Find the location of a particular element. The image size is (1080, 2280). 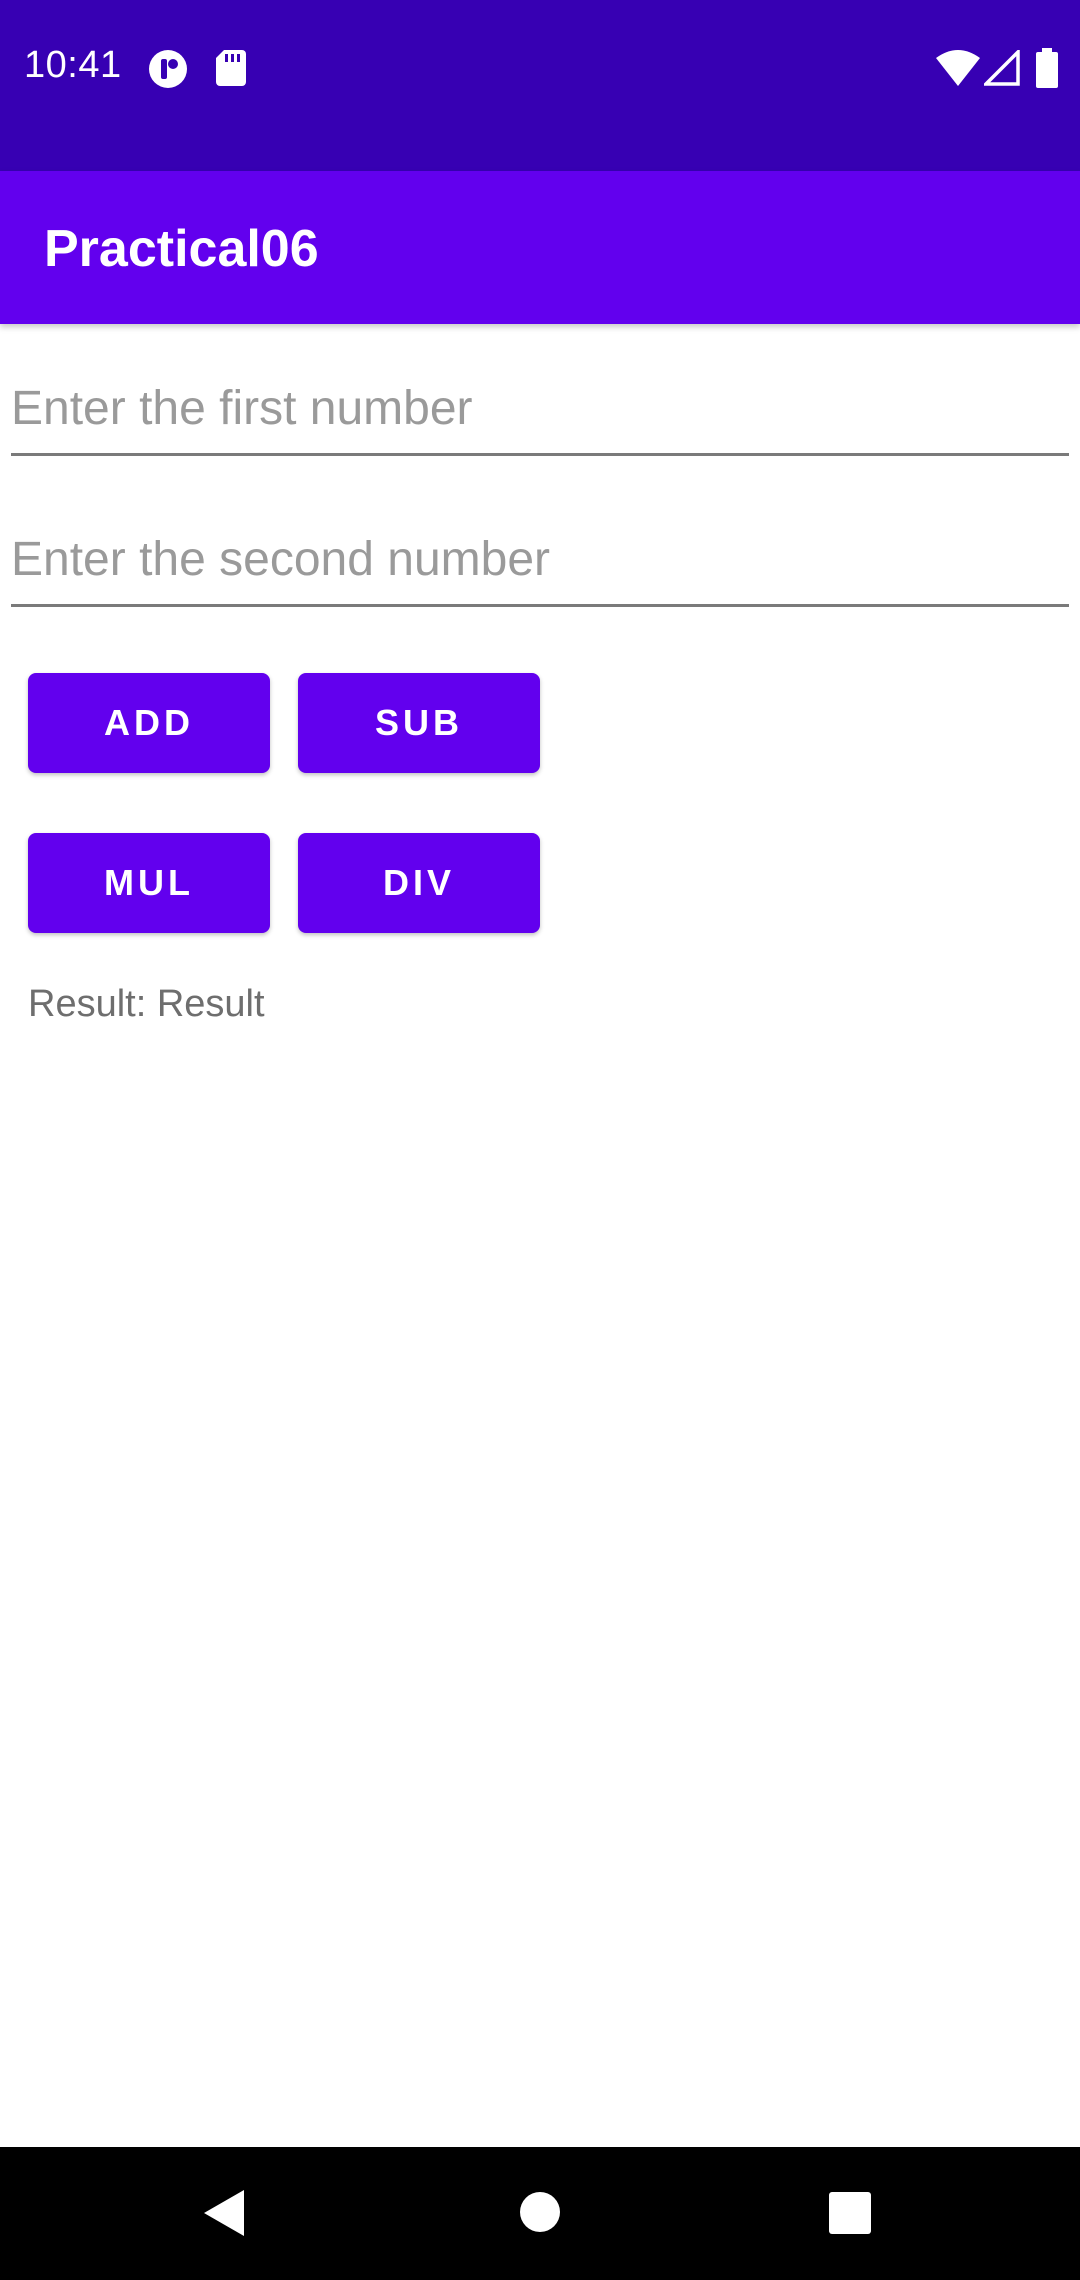

second-number-field is located at coordinates (540, 552).